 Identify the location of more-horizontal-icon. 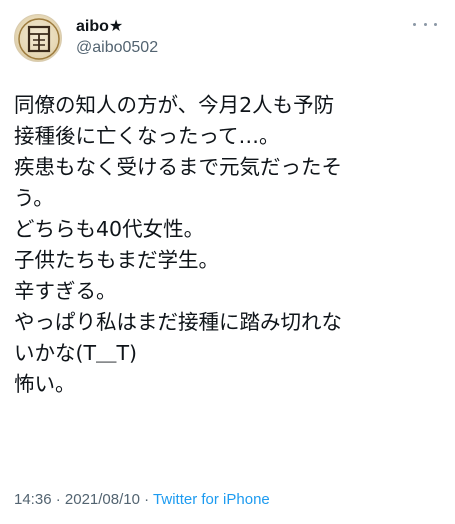
(425, 24).